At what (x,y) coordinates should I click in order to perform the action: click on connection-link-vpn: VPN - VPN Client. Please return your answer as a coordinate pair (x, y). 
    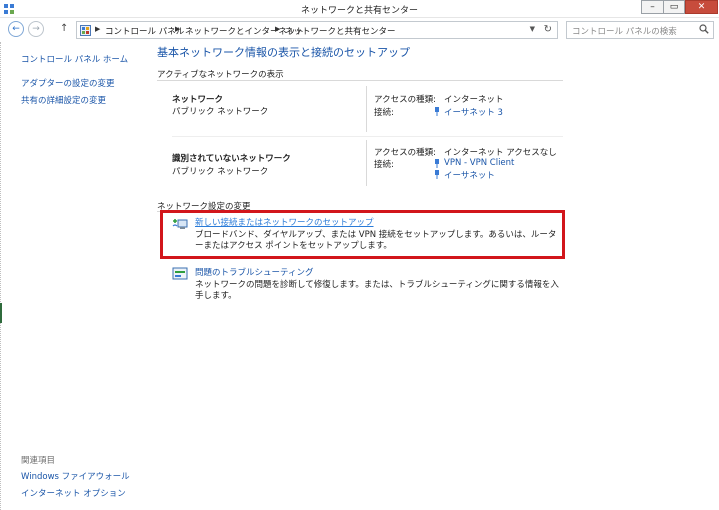
    Looking at the image, I should click on (479, 163).